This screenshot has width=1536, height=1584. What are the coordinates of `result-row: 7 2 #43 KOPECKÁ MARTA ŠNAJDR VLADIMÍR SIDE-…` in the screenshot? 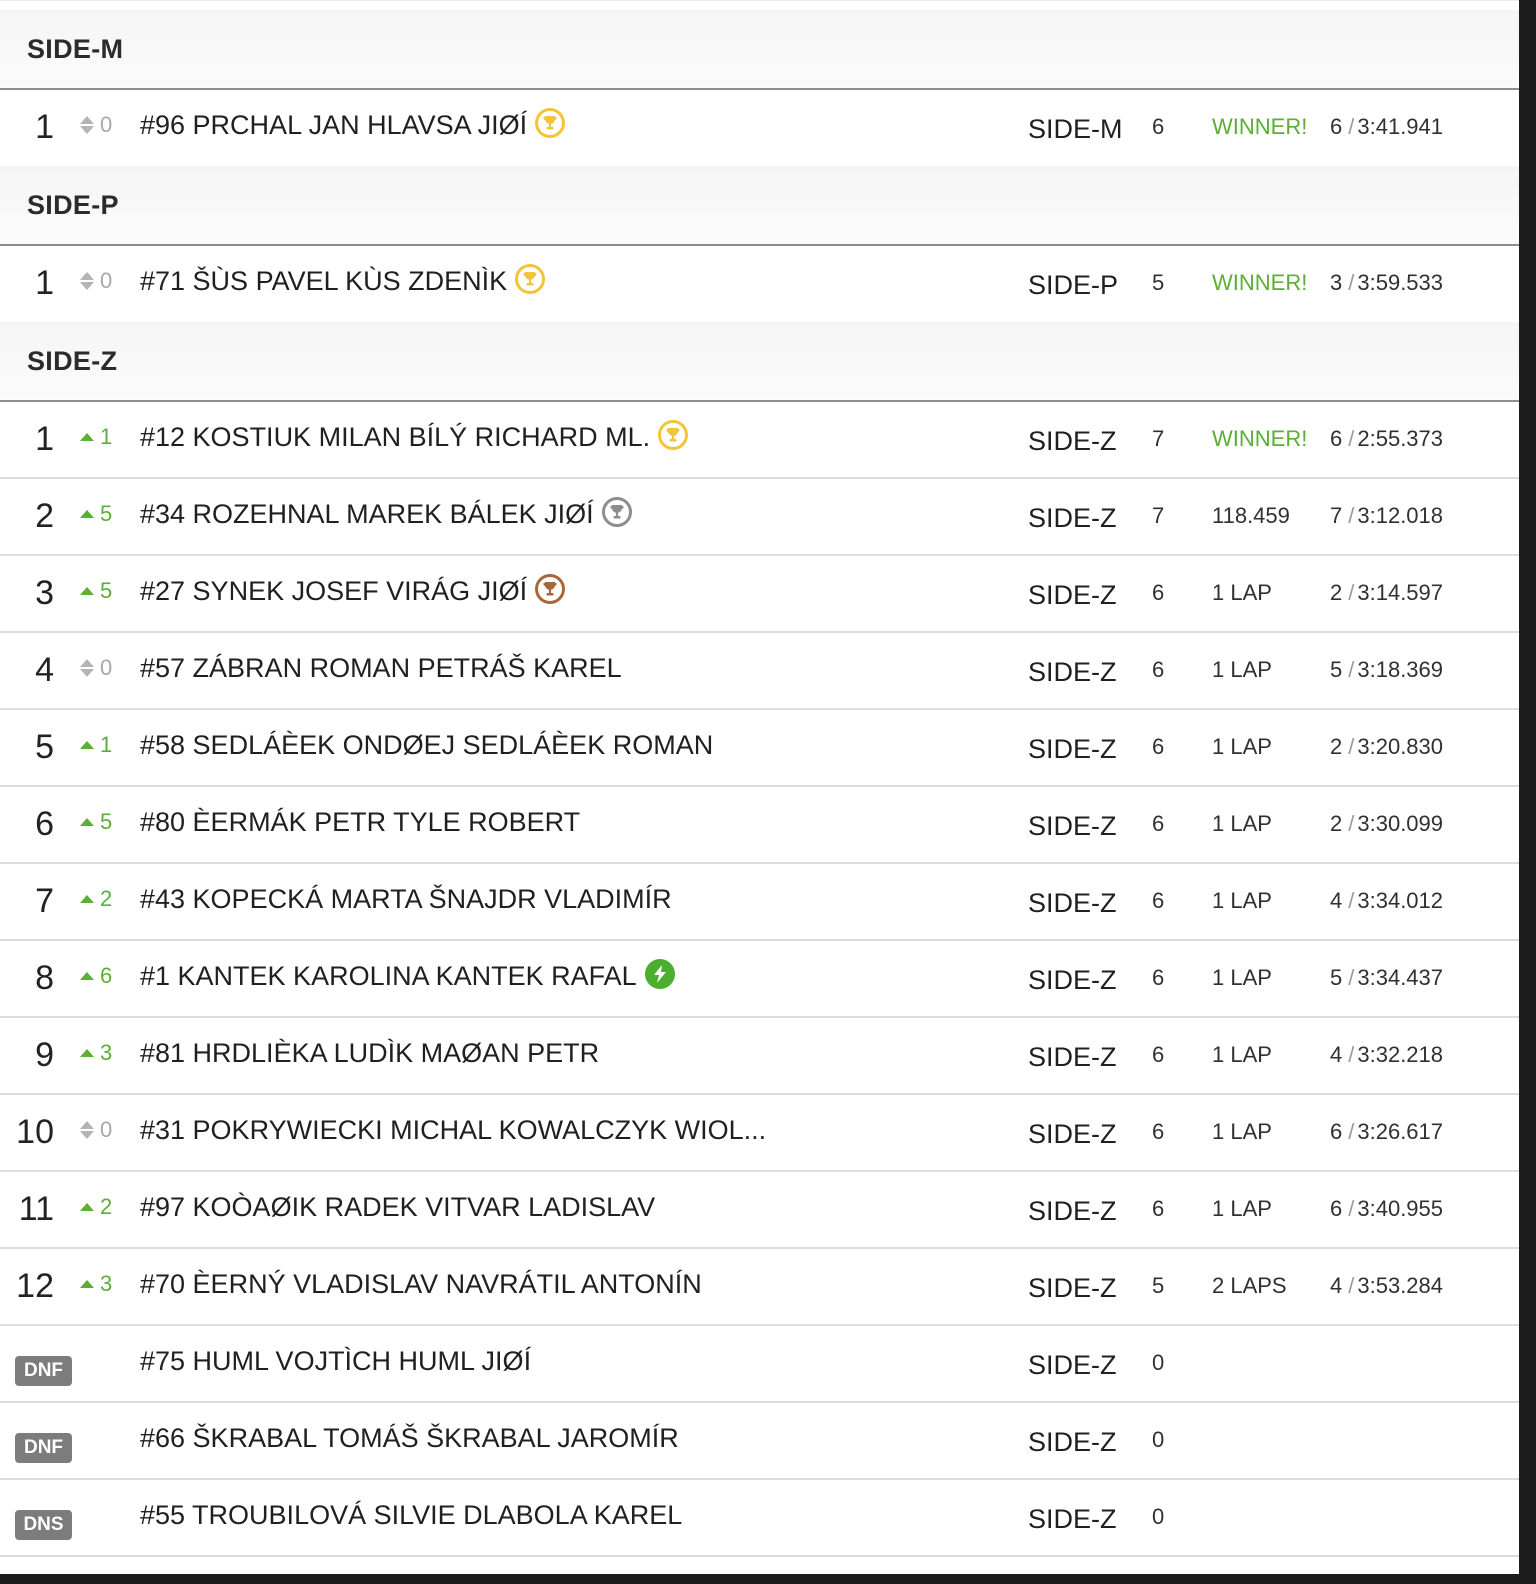 It's located at (759, 902).